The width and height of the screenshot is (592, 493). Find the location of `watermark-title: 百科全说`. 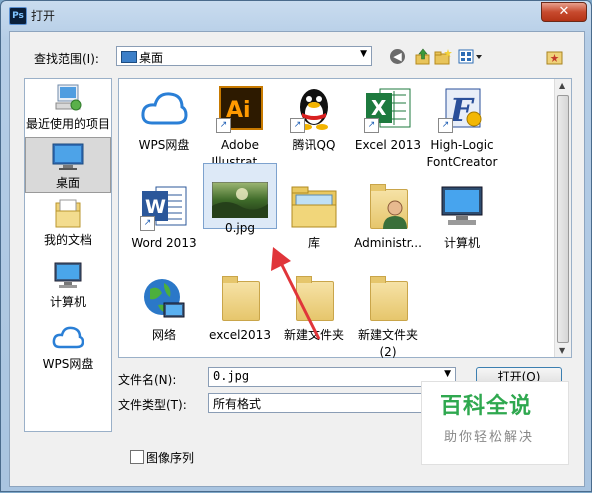

watermark-title: 百科全说 is located at coordinates (486, 406).